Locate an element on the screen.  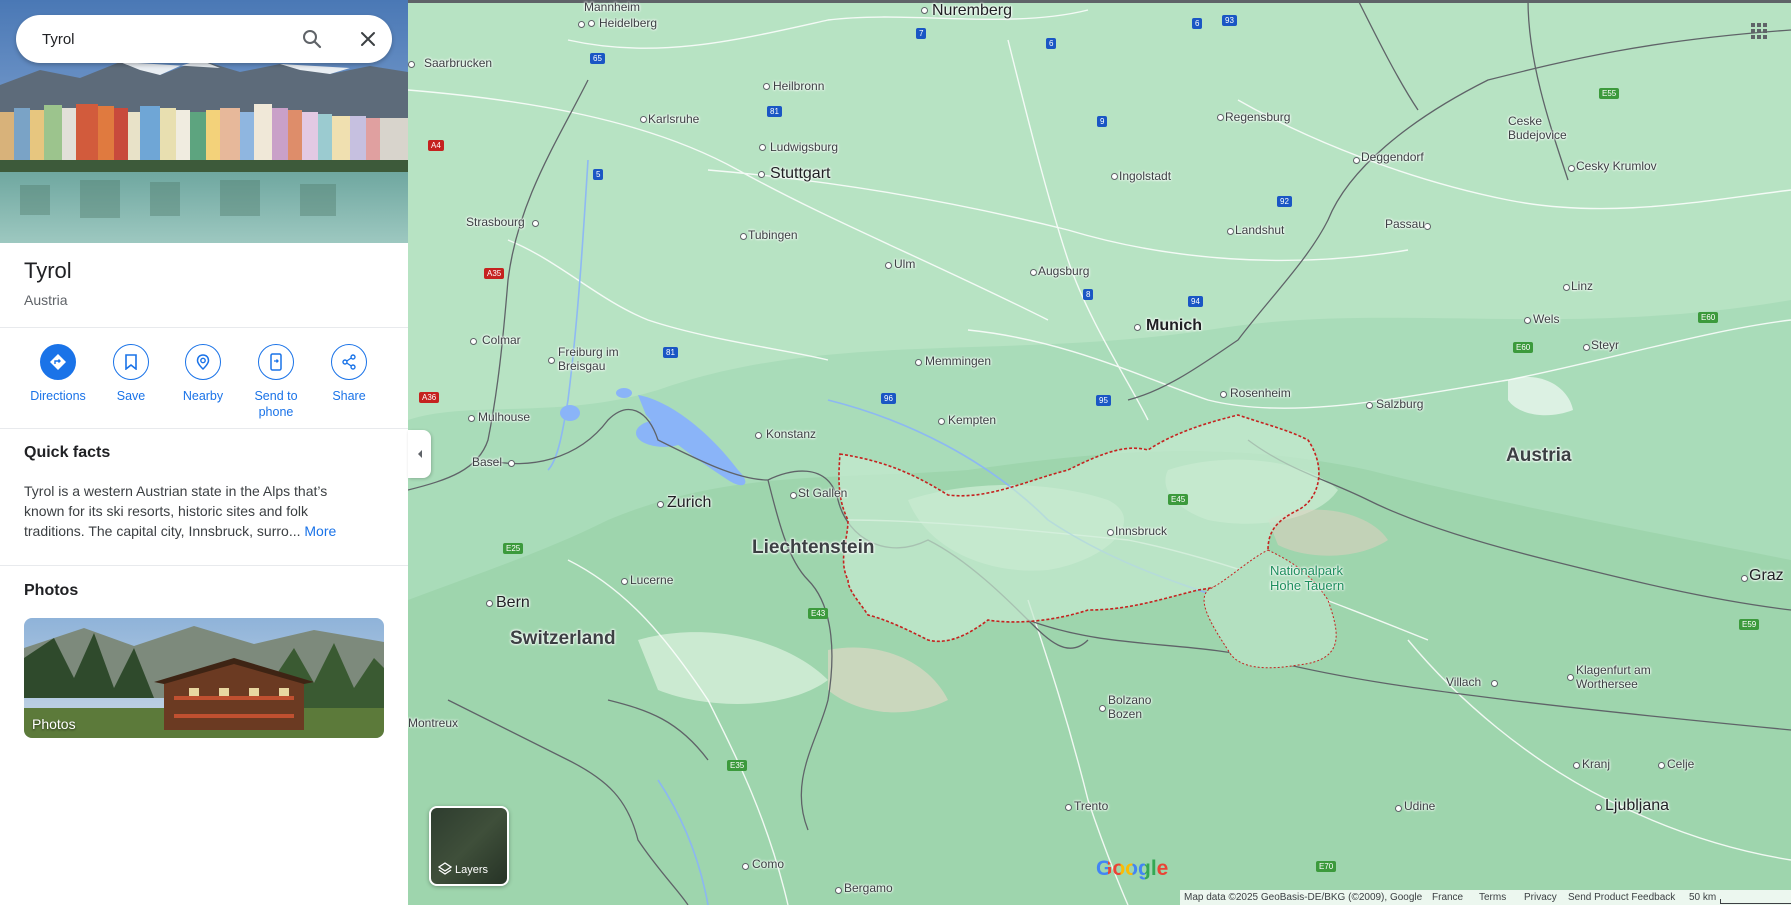
city-label-trento: Trento is located at coordinates (1091, 806).